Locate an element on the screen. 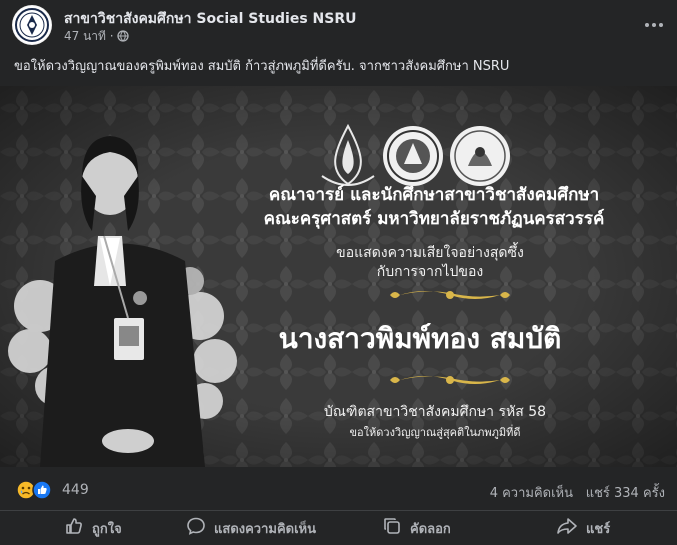 This screenshot has height=545, width=677. comment-icon is located at coordinates (196, 528).